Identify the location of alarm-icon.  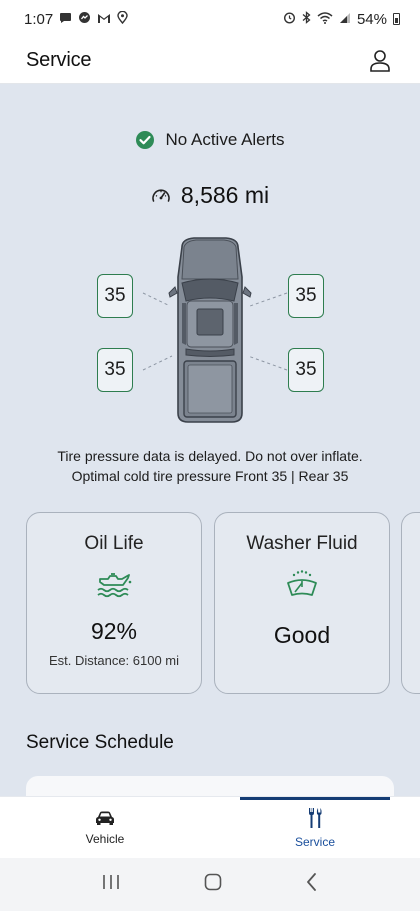
(289, 19).